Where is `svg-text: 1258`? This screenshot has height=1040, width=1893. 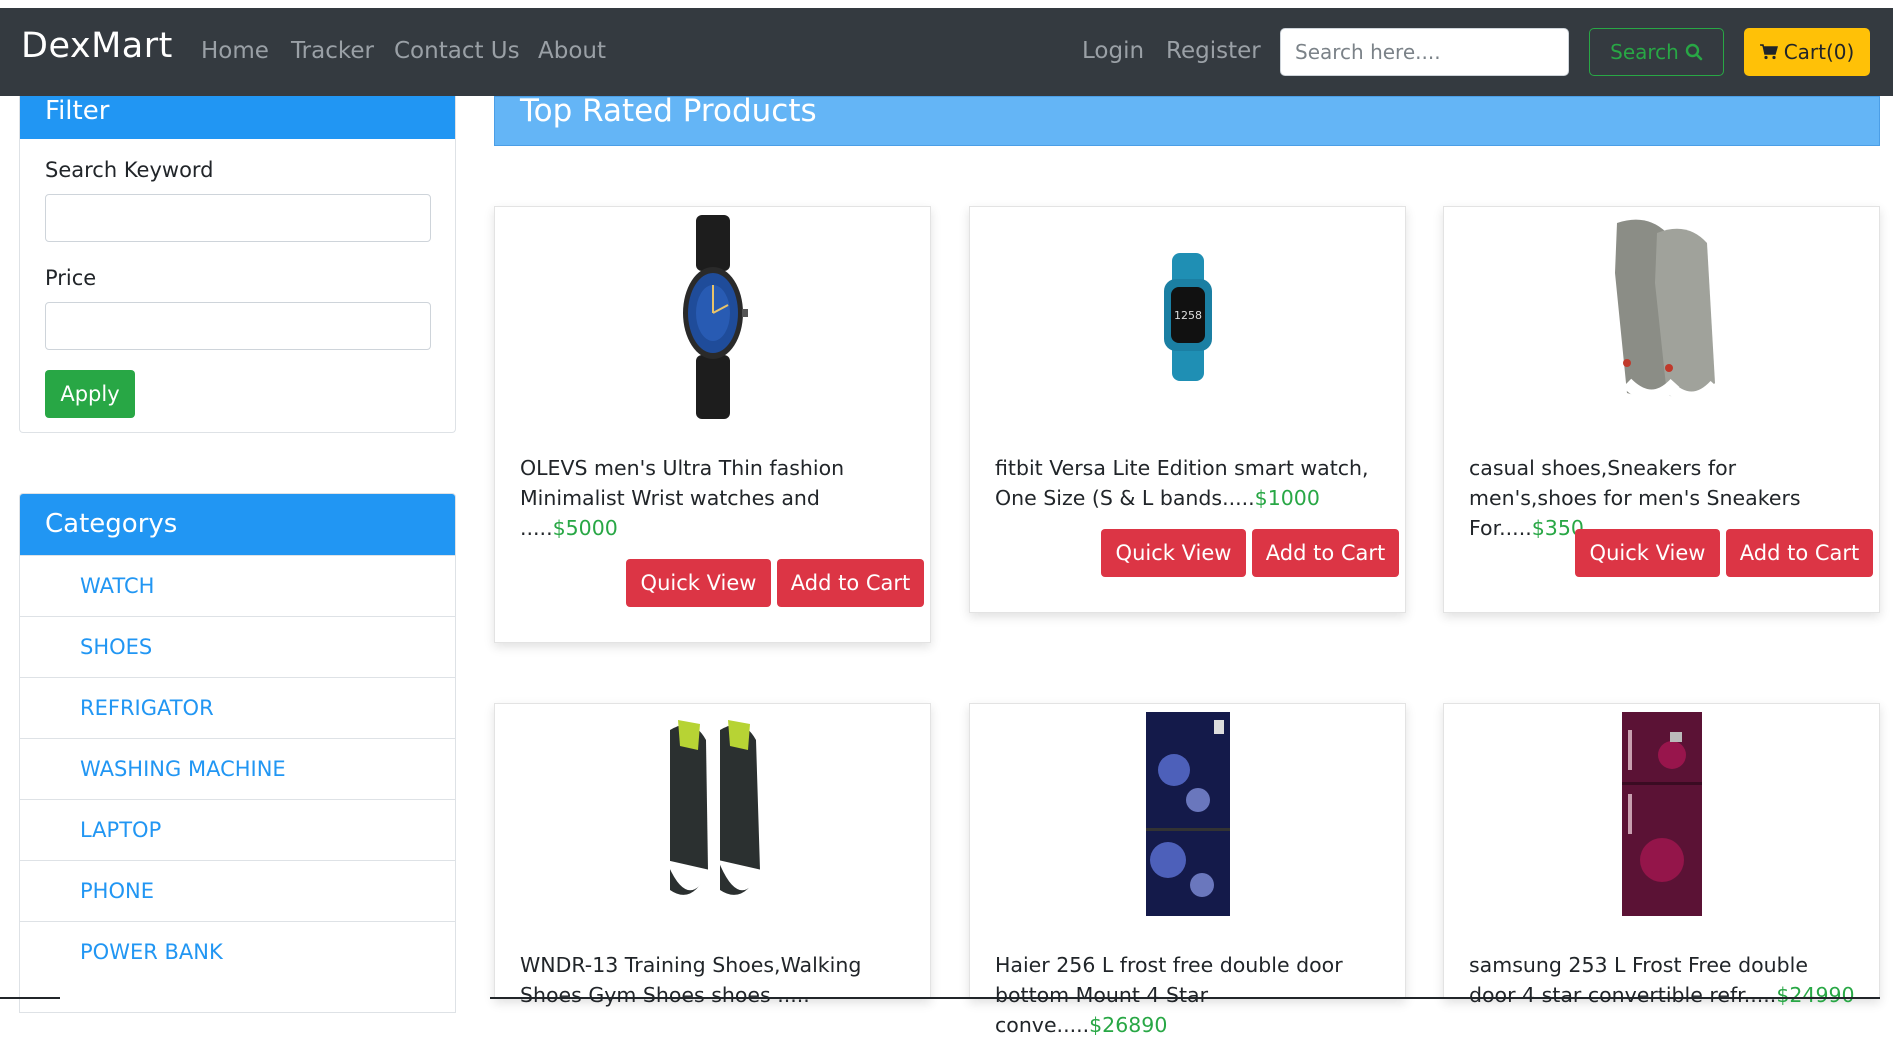 svg-text: 1258 is located at coordinates (1188, 315).